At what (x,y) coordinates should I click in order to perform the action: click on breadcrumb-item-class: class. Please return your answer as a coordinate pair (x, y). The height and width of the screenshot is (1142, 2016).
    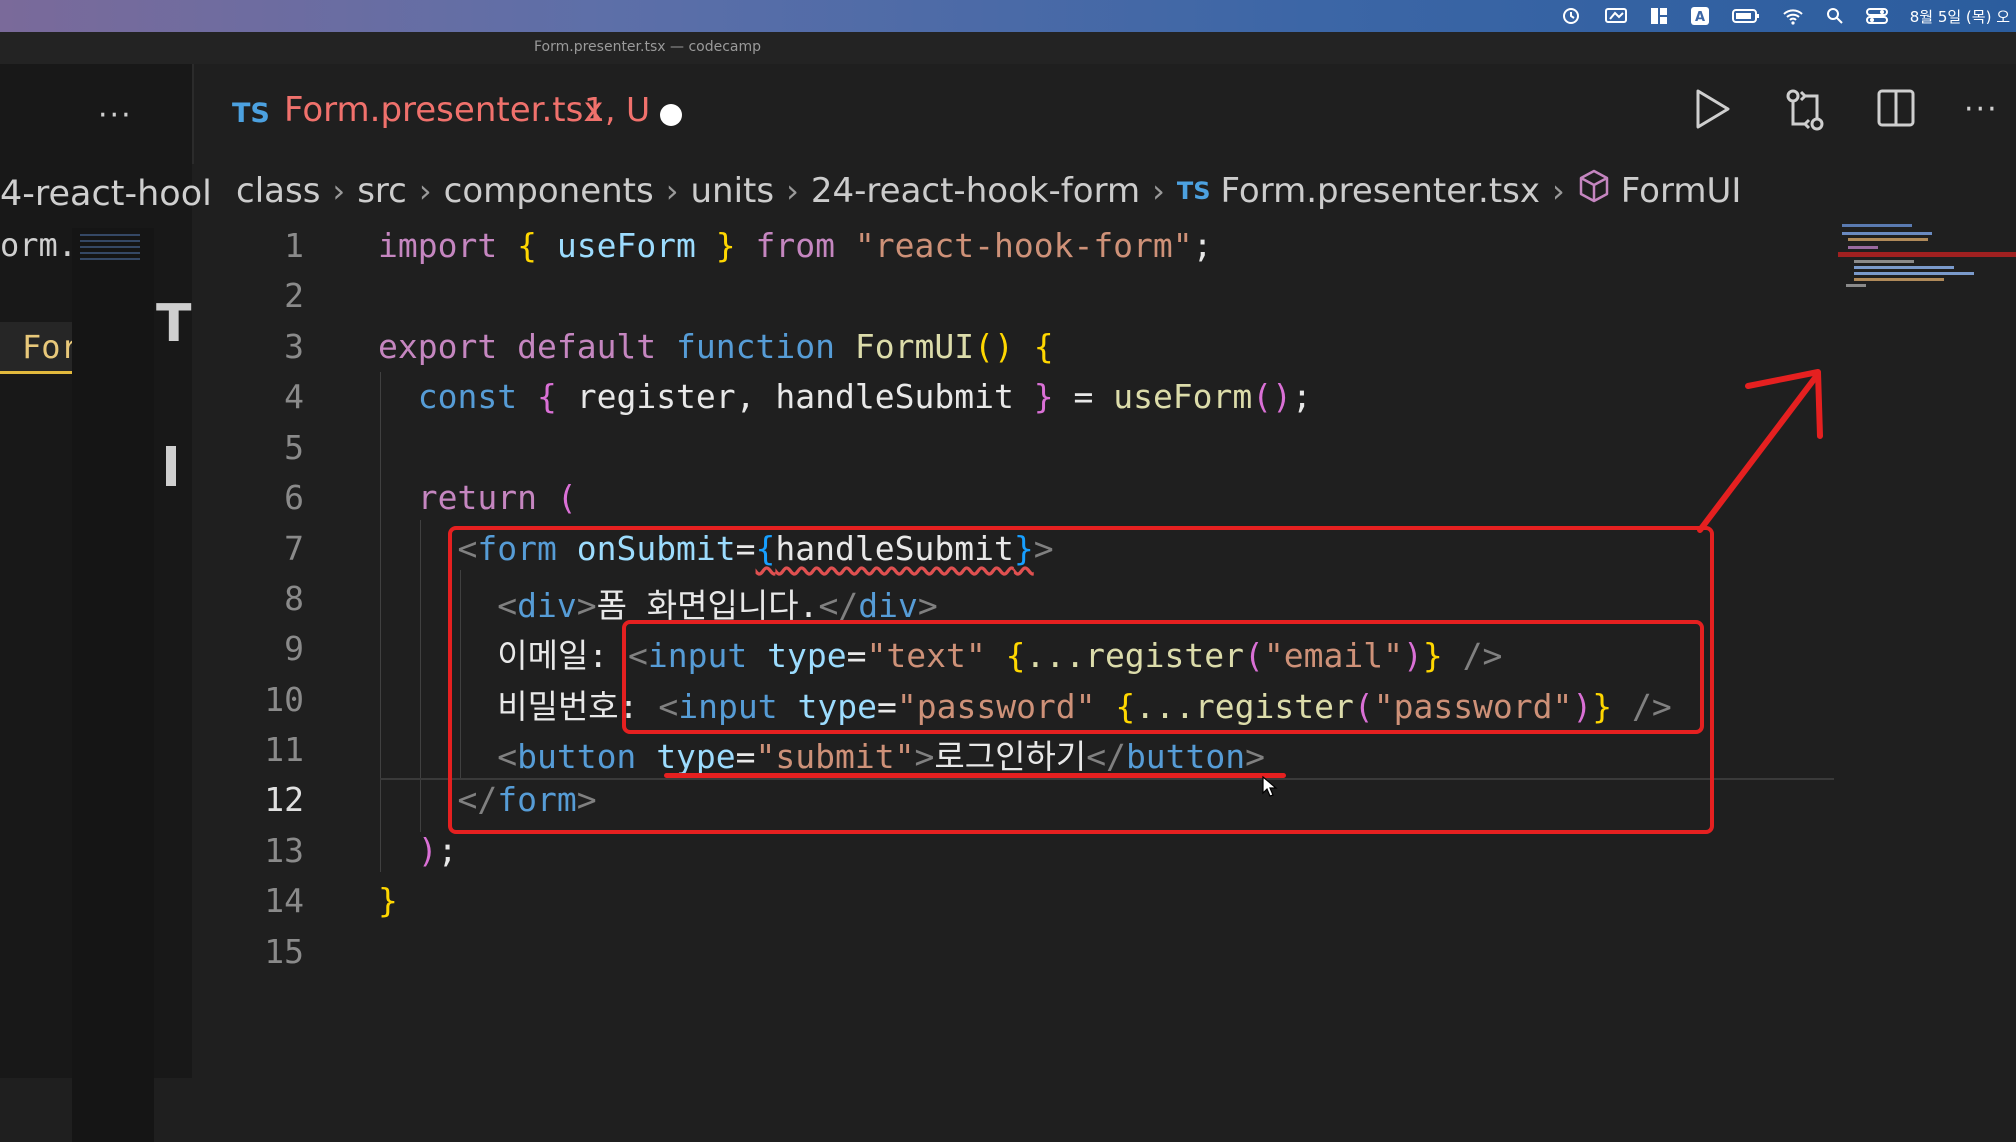
    Looking at the image, I should click on (278, 191).